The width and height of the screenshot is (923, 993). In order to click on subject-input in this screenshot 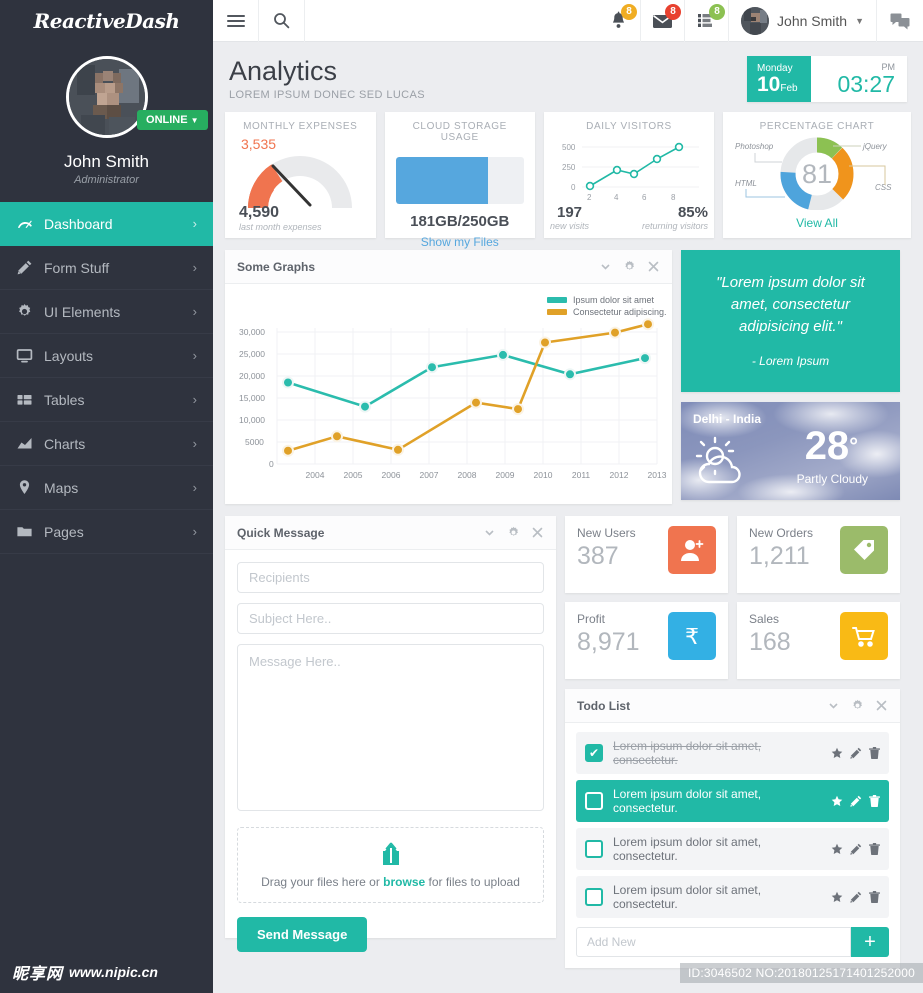, I will do `click(390, 618)`.